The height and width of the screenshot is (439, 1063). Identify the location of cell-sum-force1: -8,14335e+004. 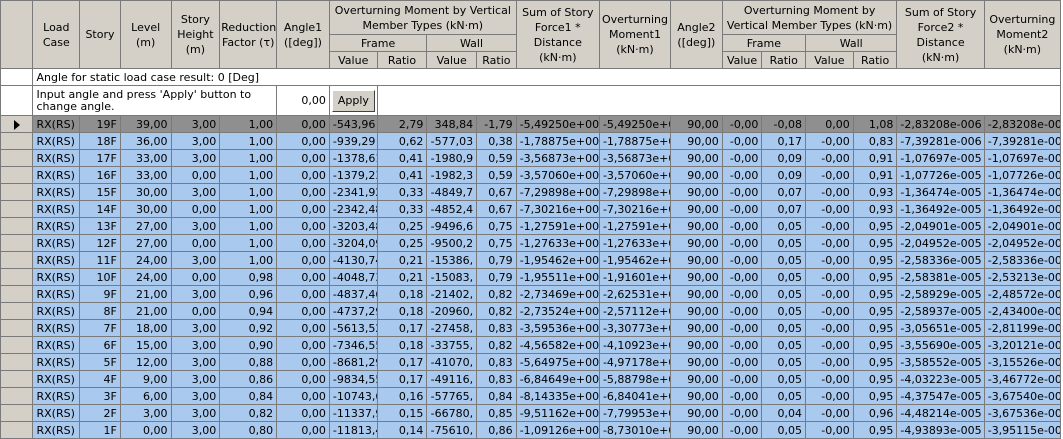
(557, 396).